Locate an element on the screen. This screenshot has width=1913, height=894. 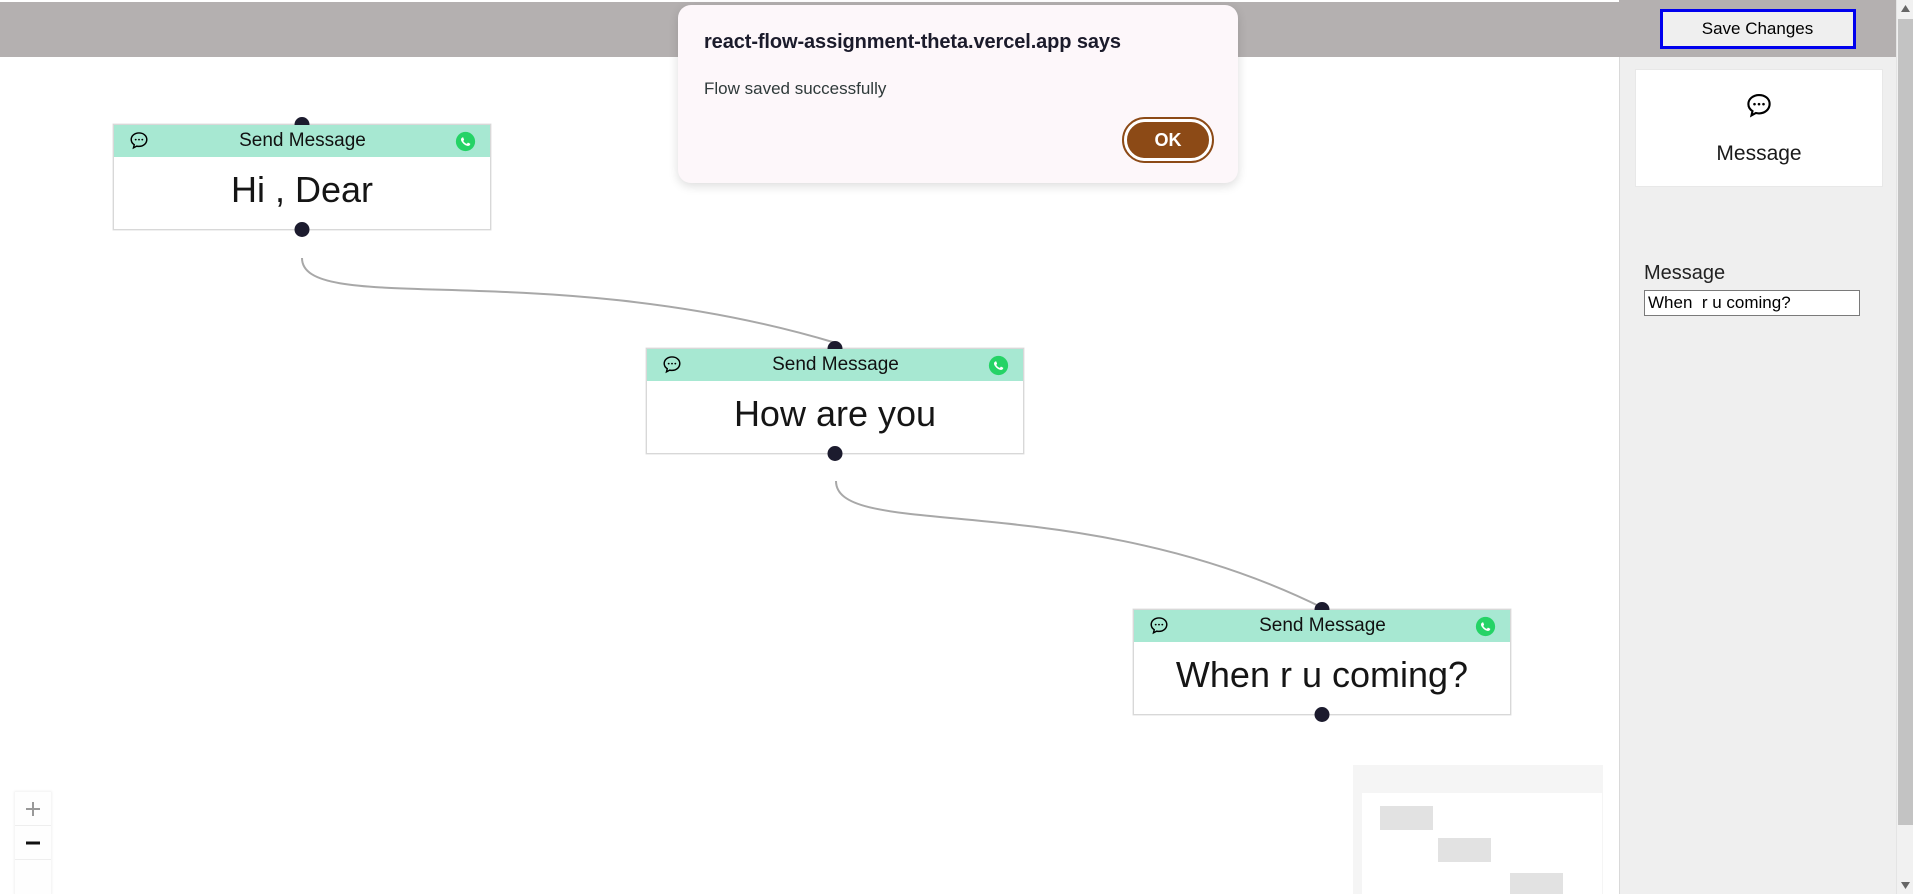
node-body-1: Hi , Dear is located at coordinates (302, 193).